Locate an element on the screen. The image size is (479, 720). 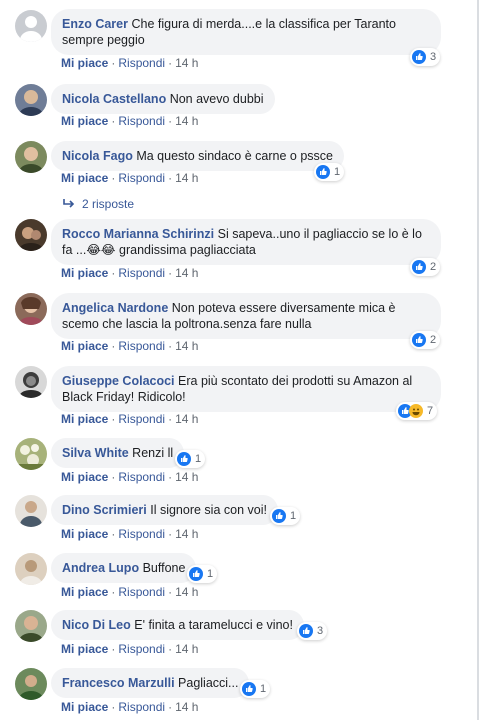
comment-author: Andrea Lupo is located at coordinates (100, 568).